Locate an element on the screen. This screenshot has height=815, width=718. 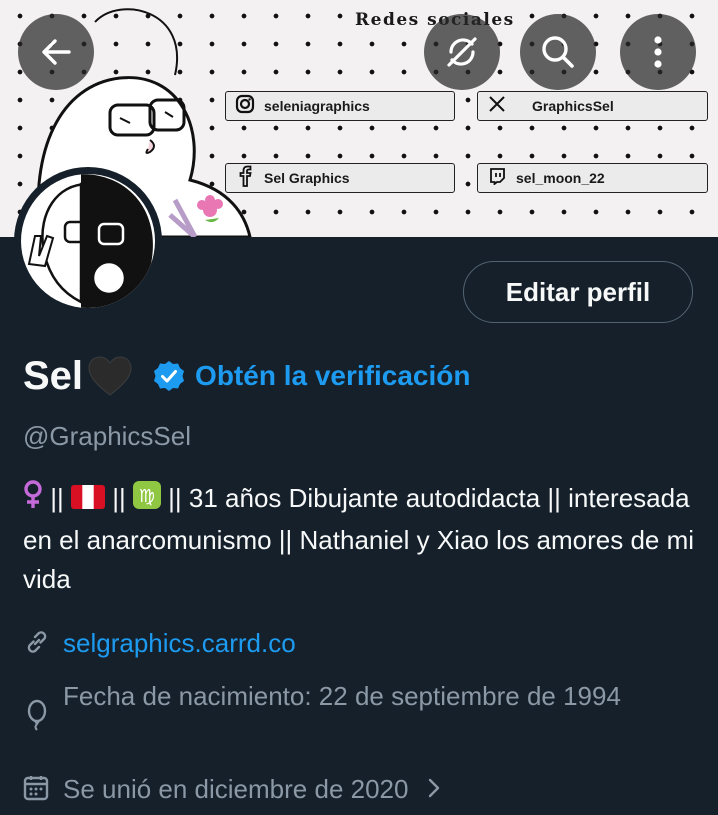
name-row: Sel Obtén la verificación is located at coordinates (246, 376).